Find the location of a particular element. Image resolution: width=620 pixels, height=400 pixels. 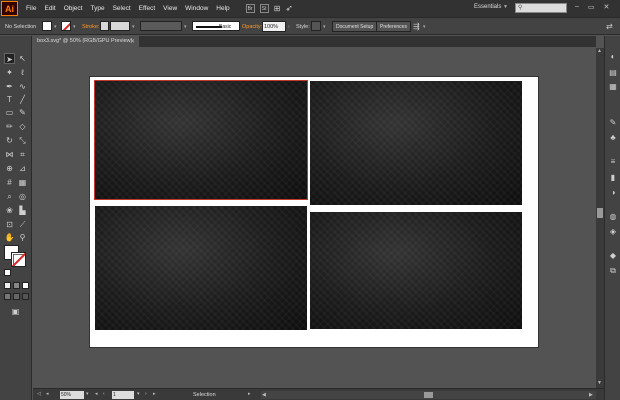

none-mode-icon is located at coordinates (25, 285).